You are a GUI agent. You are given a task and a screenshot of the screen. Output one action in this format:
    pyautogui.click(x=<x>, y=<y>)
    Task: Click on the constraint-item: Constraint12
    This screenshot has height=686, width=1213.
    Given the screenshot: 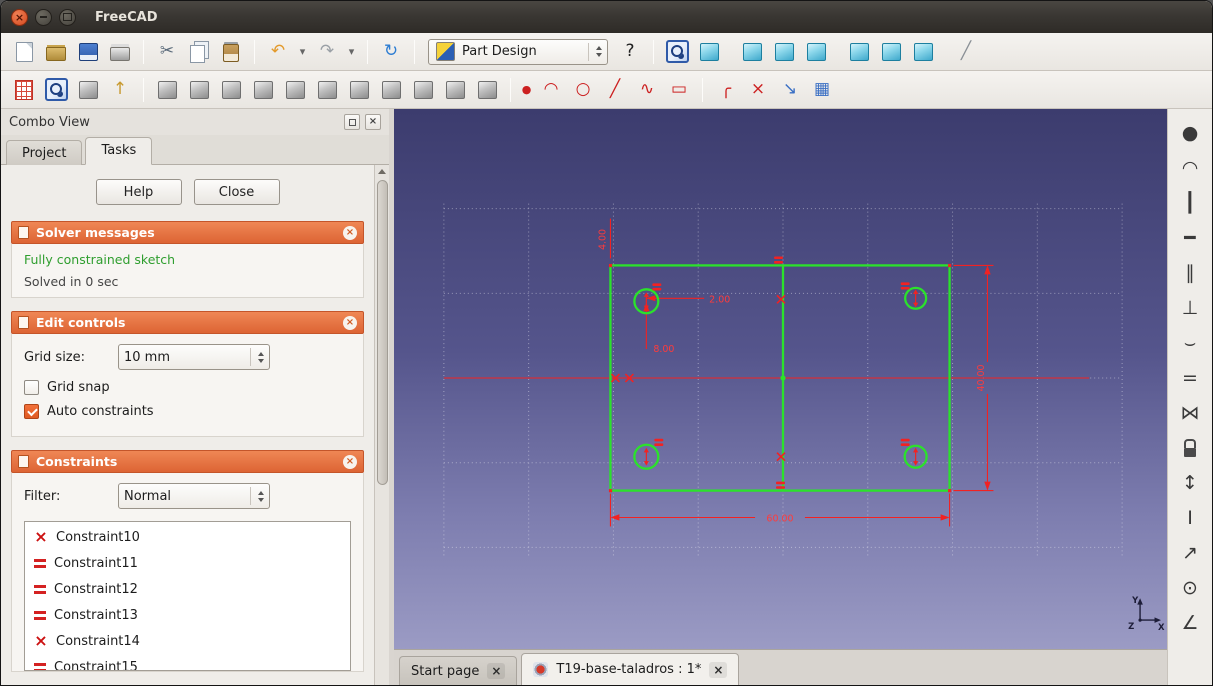 What is the action you would take?
    pyautogui.click(x=187, y=589)
    